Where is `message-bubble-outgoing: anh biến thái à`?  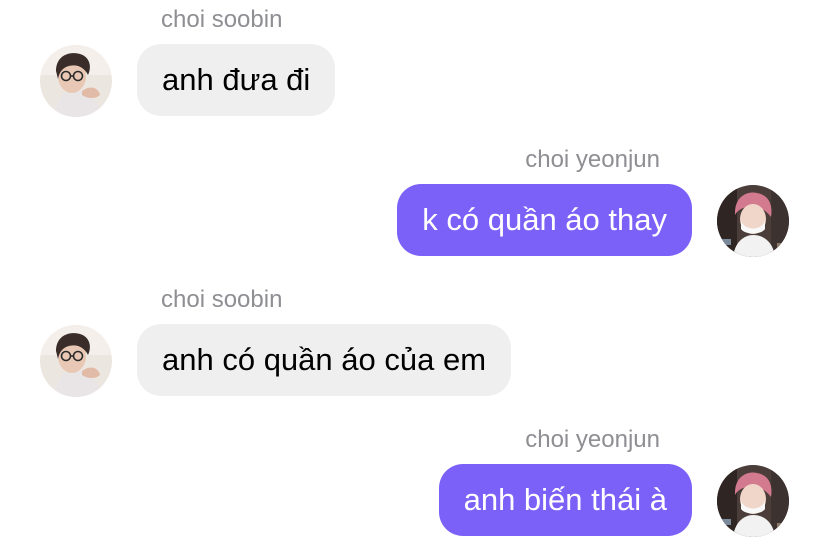
message-bubble-outgoing: anh biến thái à is located at coordinates (565, 500).